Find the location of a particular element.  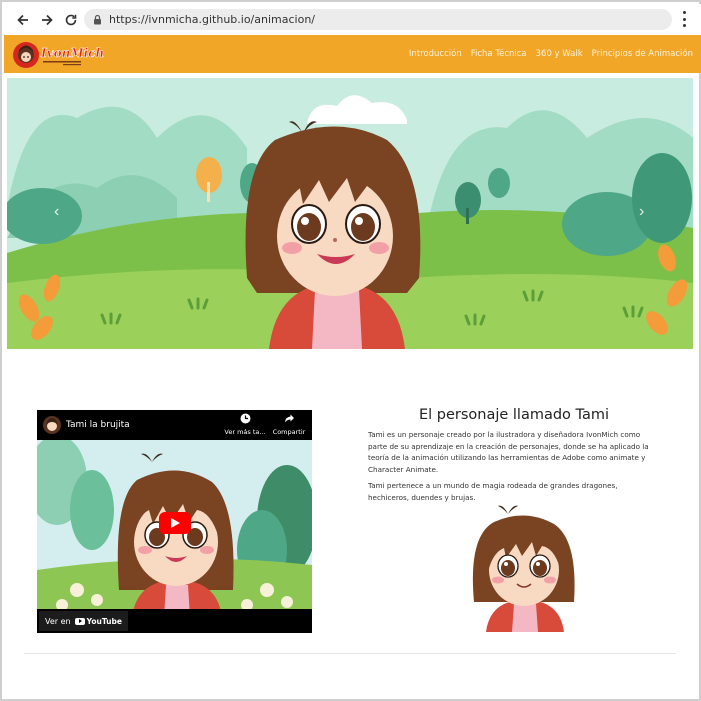

nav-introduccion: Introducción is located at coordinates (435, 54).